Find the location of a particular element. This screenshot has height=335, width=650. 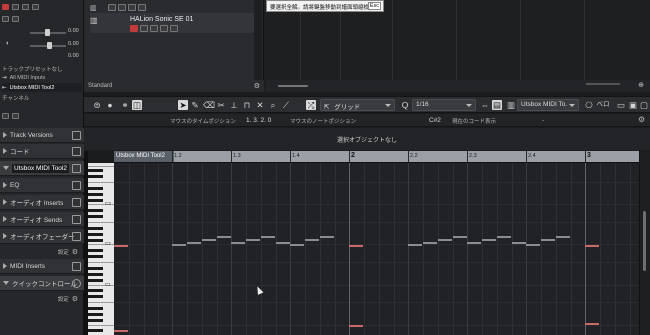

zoom-window-icon: ▢ is located at coordinates (644, 105).